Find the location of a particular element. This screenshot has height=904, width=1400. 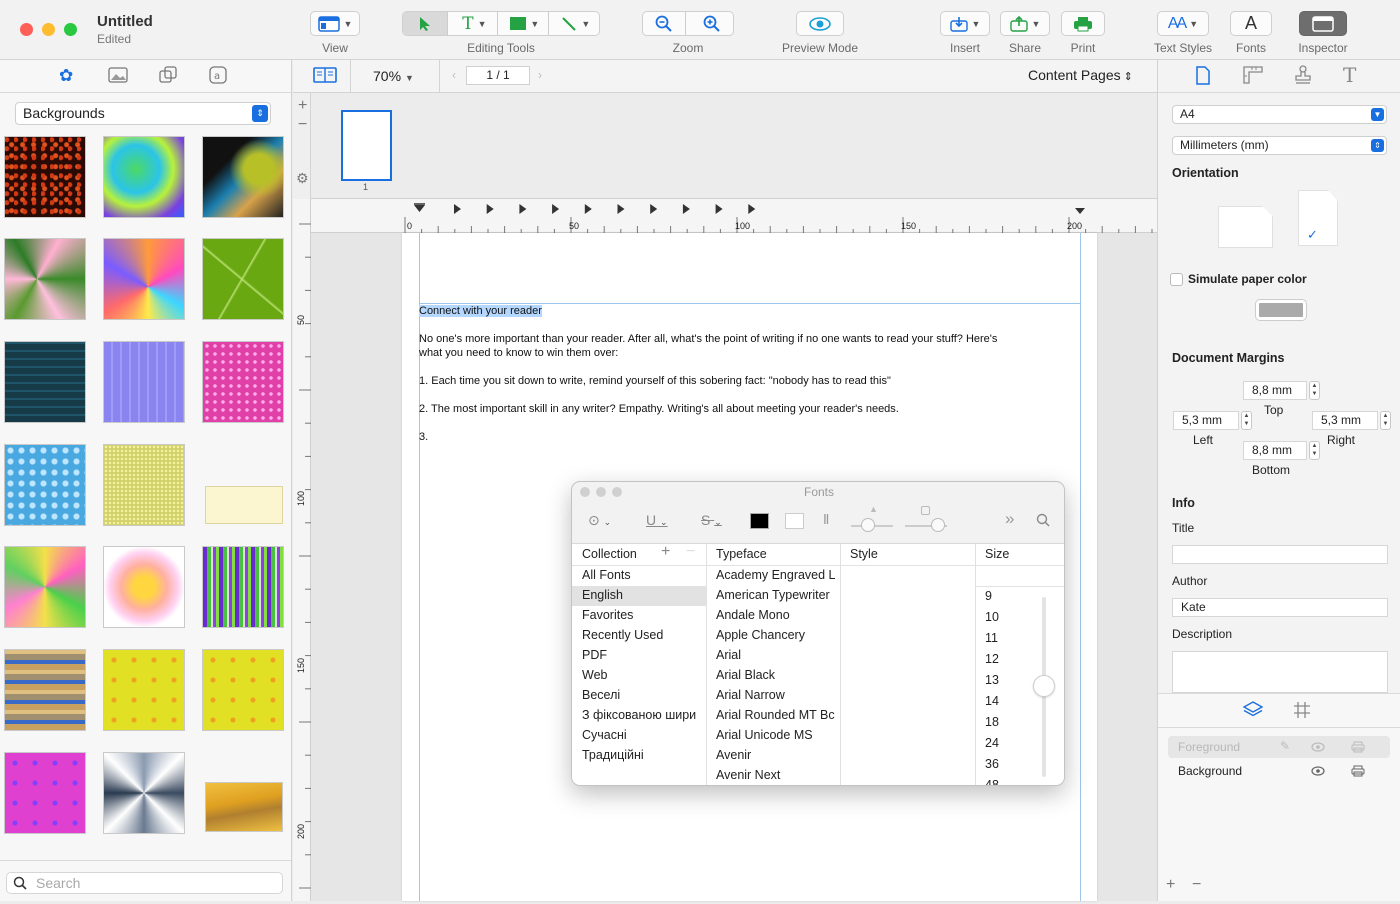

size-item: 12 is located at coordinates (1005, 659).